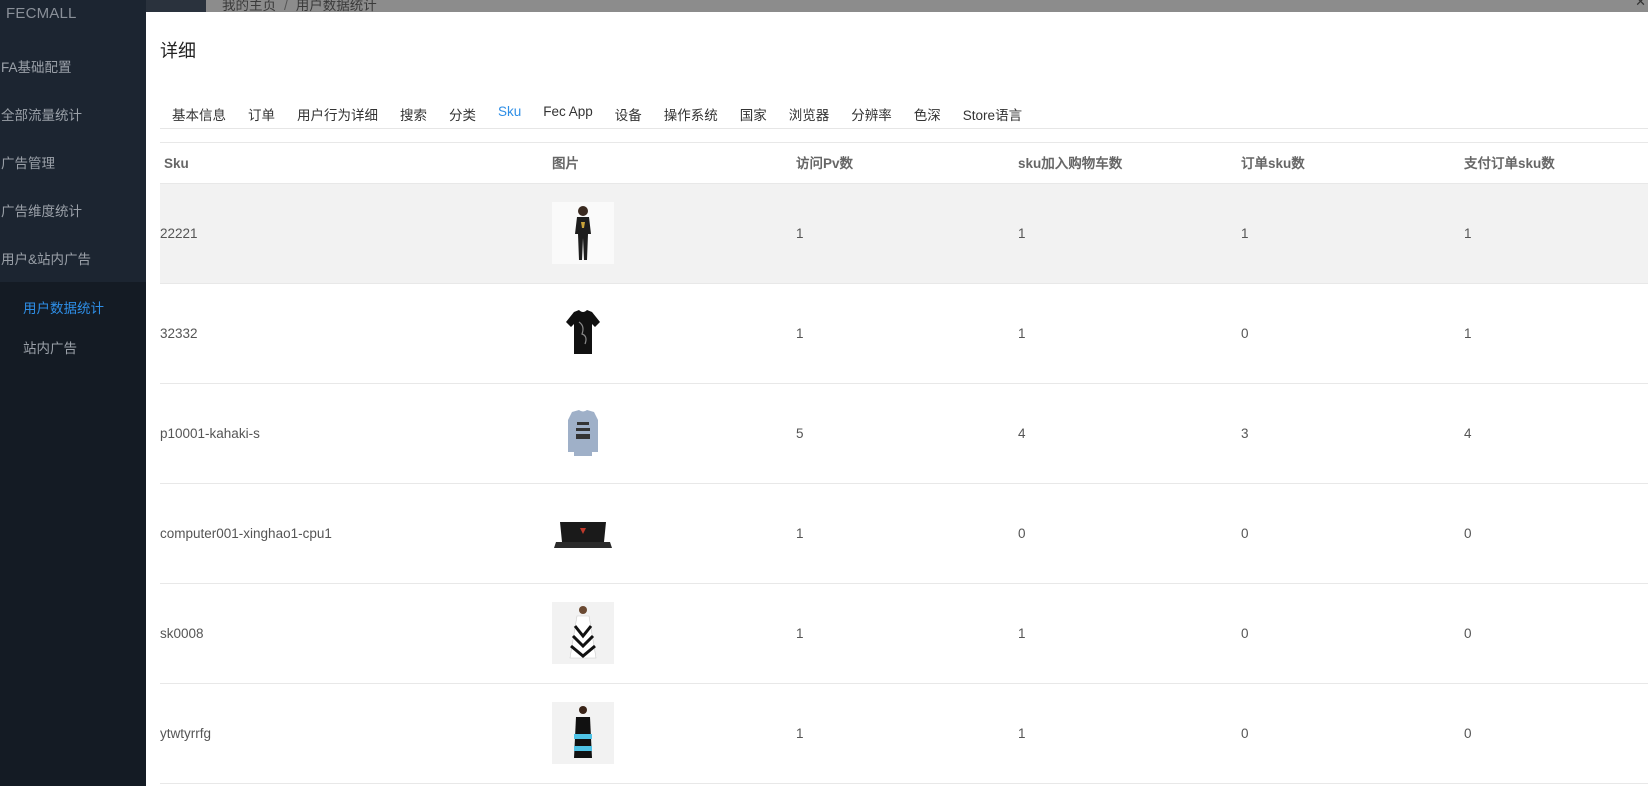  What do you see at coordinates (583, 433) in the screenshot?
I see `grey-sweatshirt-image` at bounding box center [583, 433].